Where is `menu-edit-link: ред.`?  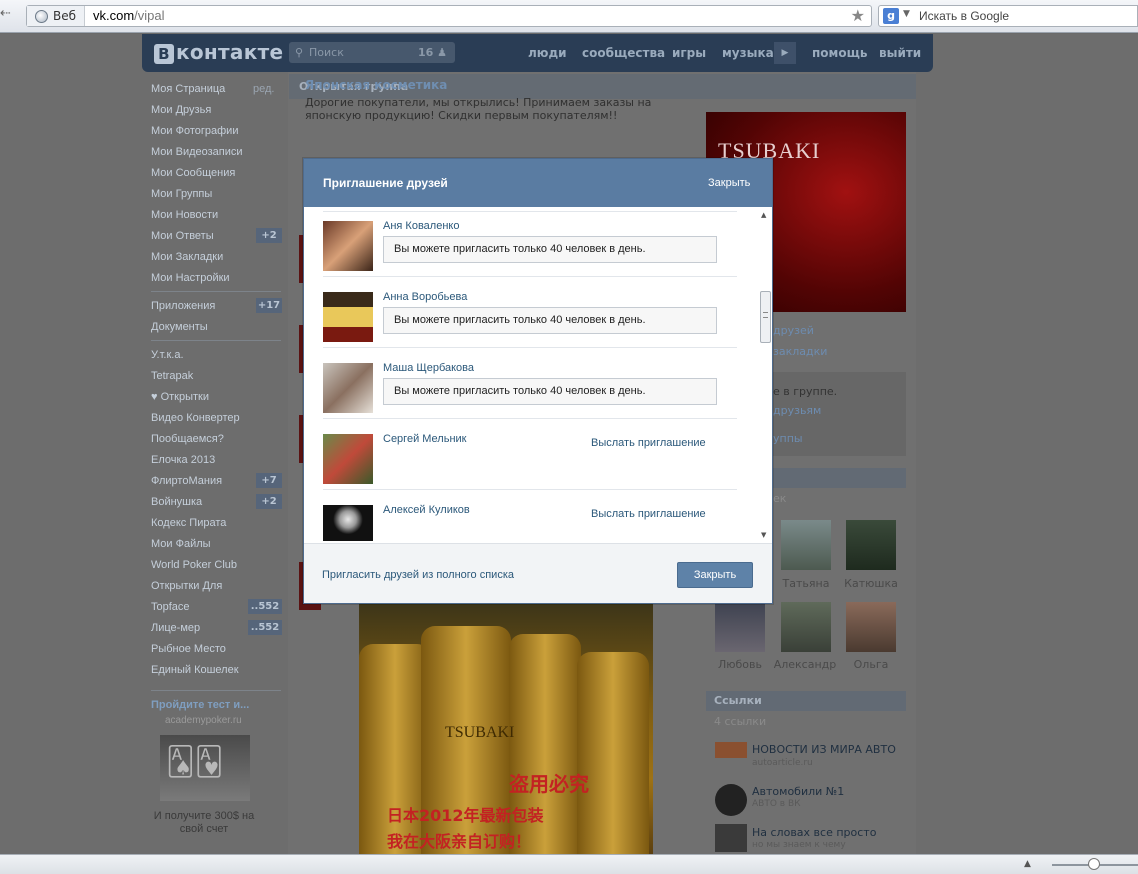
menu-edit-link: ред. is located at coordinates (263, 89).